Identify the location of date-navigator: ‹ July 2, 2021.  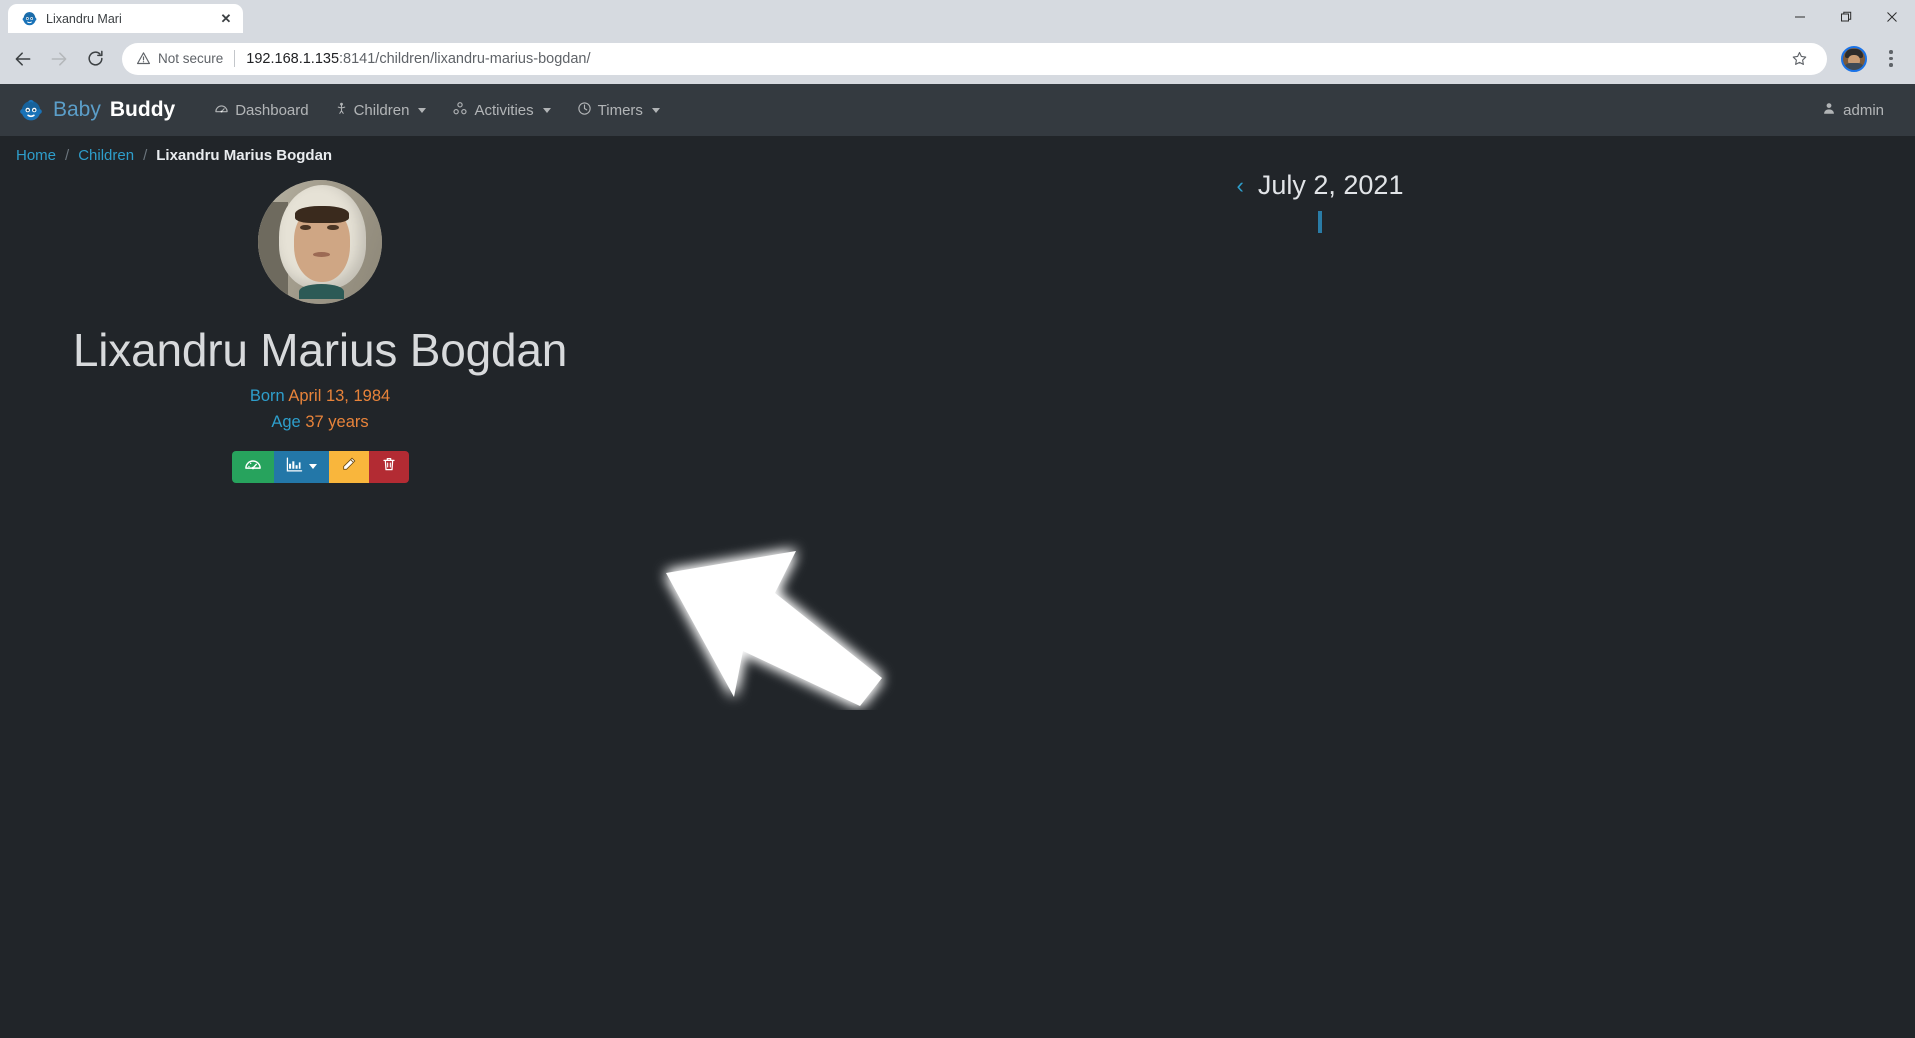
(1320, 201).